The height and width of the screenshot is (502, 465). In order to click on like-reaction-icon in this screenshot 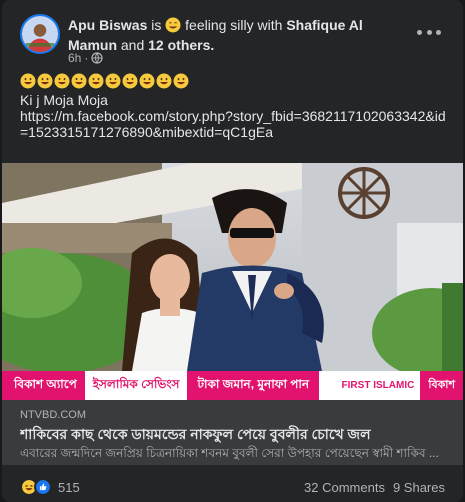, I will do `click(43, 487)`.